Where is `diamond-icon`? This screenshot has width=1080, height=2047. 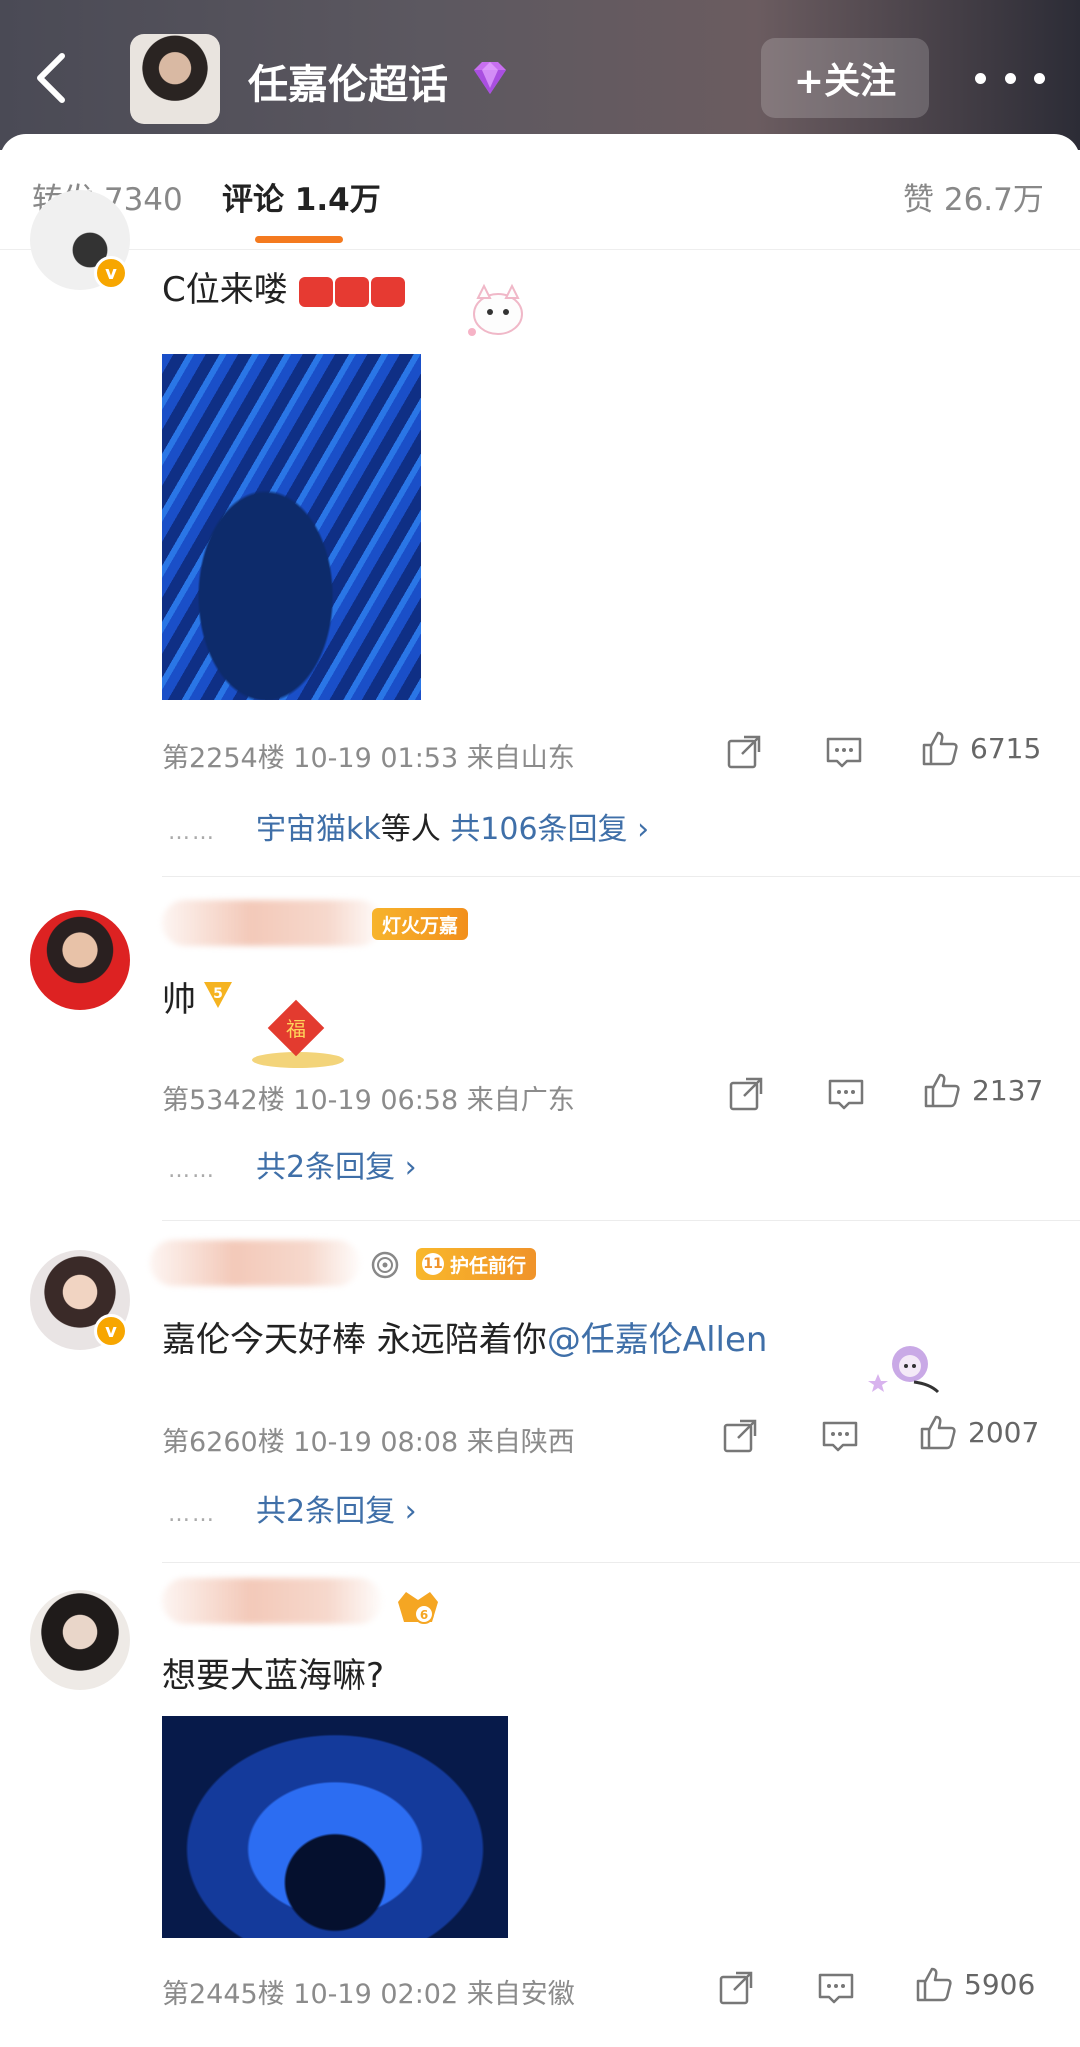 diamond-icon is located at coordinates (490, 78).